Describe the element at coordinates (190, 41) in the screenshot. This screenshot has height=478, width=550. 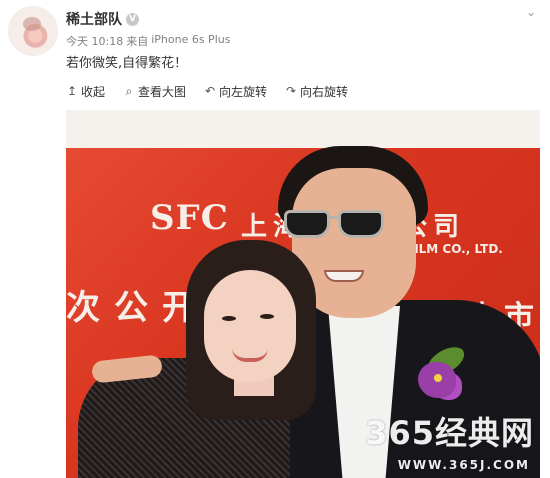
I see `source-device: iPhone 6s Plus` at that location.